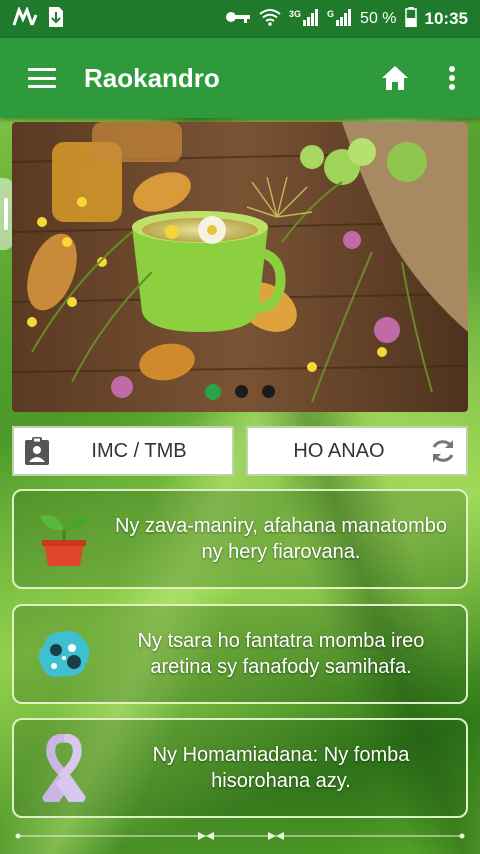  Describe the element at coordinates (152, 77) in the screenshot. I see `app-title: Raokandro` at that location.